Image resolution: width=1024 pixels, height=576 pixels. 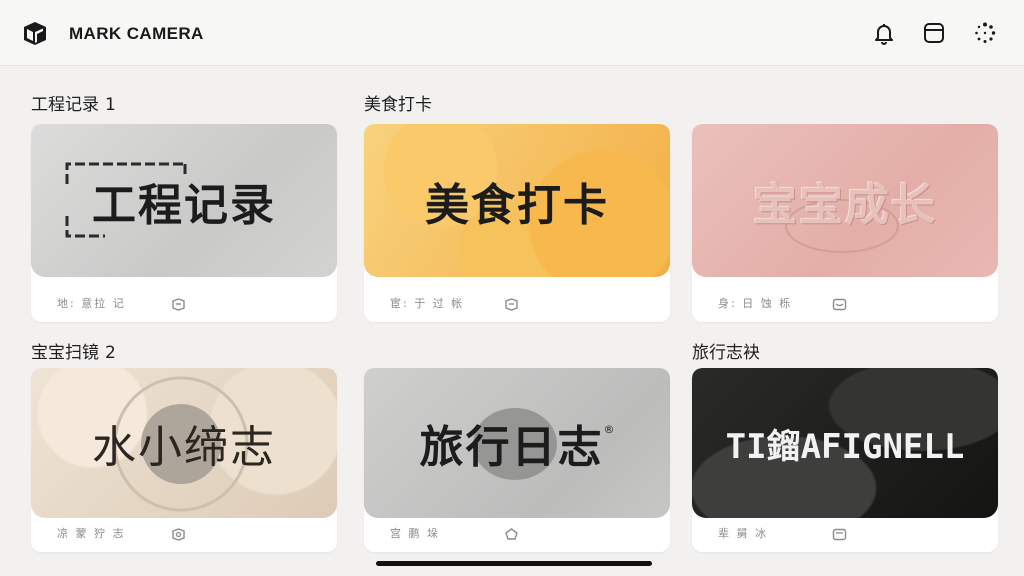 I want to click on album-card-engineering: 工程记录 地: 意拉 记, so click(x=184, y=223).